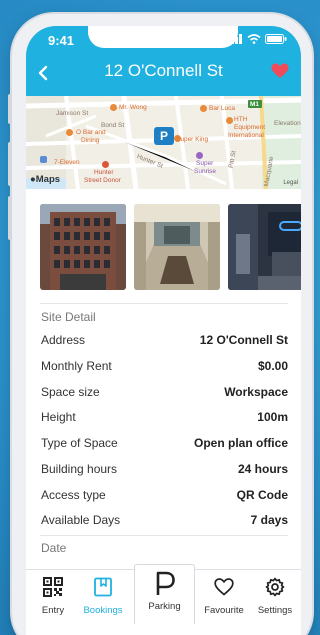  What do you see at coordinates (272, 417) in the screenshot?
I see `detail-value: 100m` at bounding box center [272, 417].